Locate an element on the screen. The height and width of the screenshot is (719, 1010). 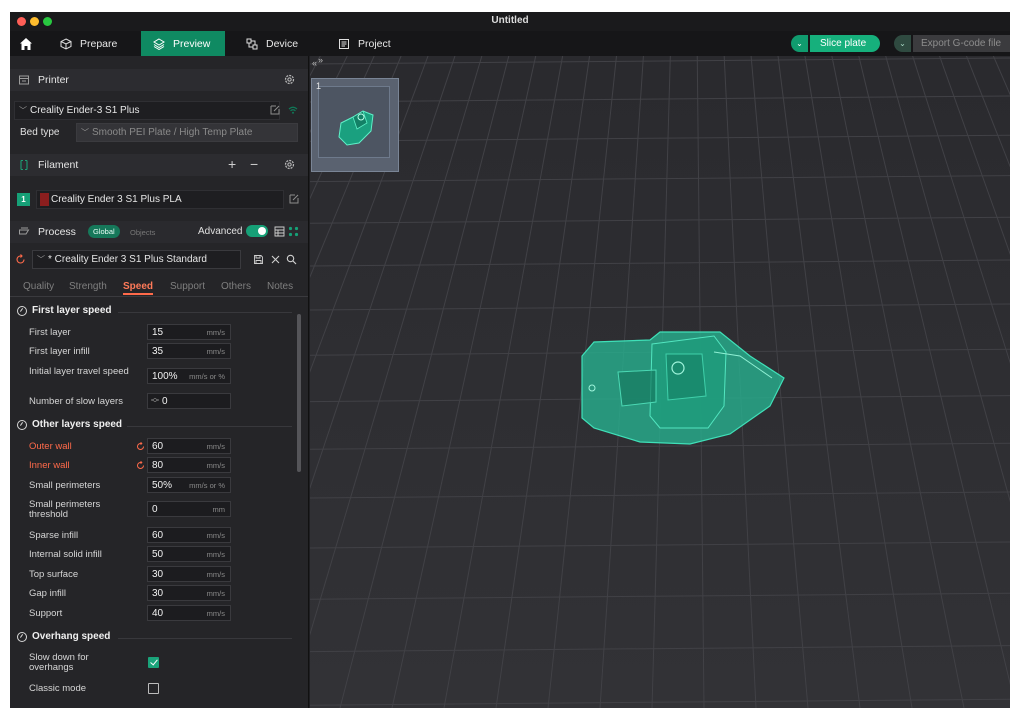
subtab-strength: Strength is located at coordinates (88, 286).